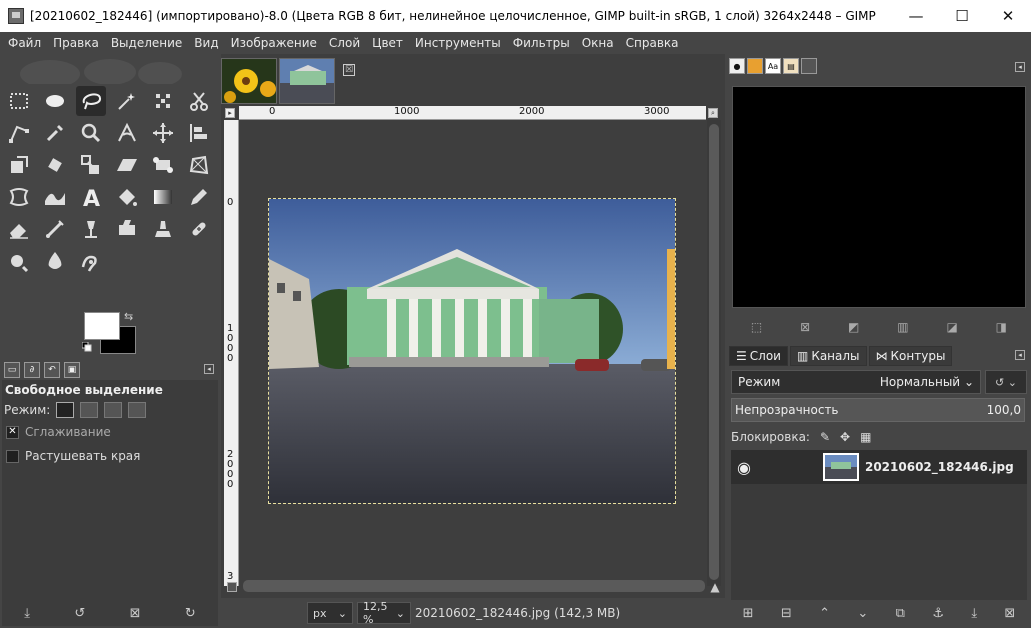 Image resolution: width=1031 pixels, height=628 pixels. I want to click on antialias-option: ✕ Сглаживание, so click(110, 432).